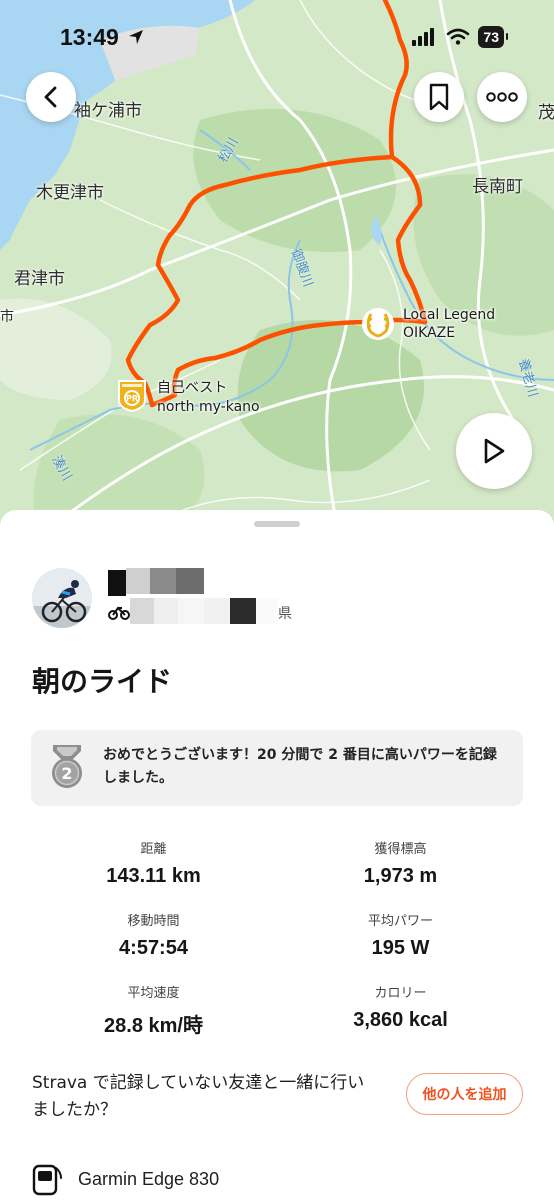  What do you see at coordinates (400, 1007) in the screenshot?
I see `stat-calories: カロリー 3,860 kcal` at bounding box center [400, 1007].